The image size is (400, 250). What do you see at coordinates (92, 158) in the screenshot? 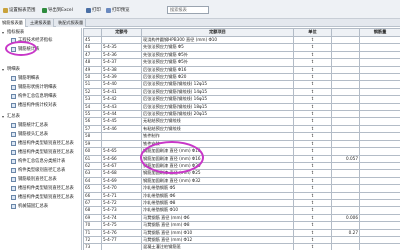
I see `row-index-cell: 61` at bounding box center [92, 158].